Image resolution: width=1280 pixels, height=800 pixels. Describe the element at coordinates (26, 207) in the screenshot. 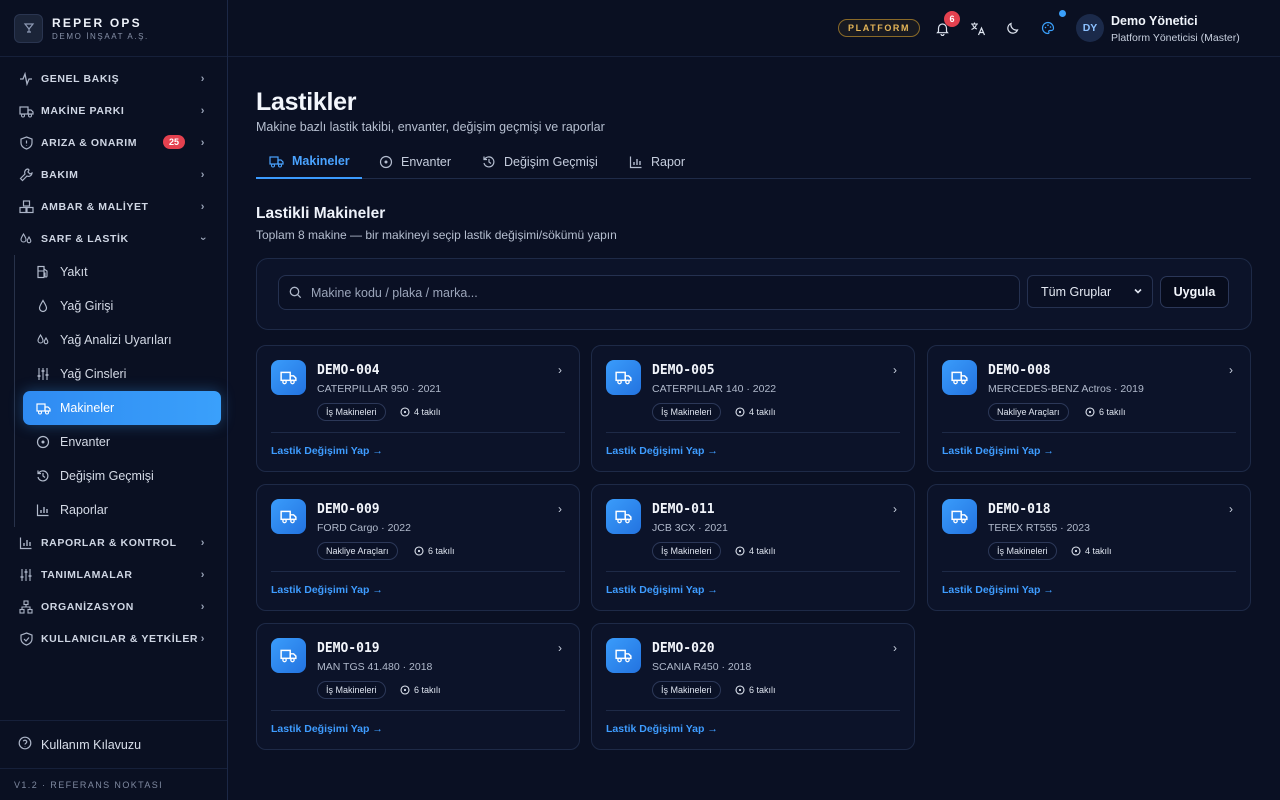

I see `boxes-icon` at that location.